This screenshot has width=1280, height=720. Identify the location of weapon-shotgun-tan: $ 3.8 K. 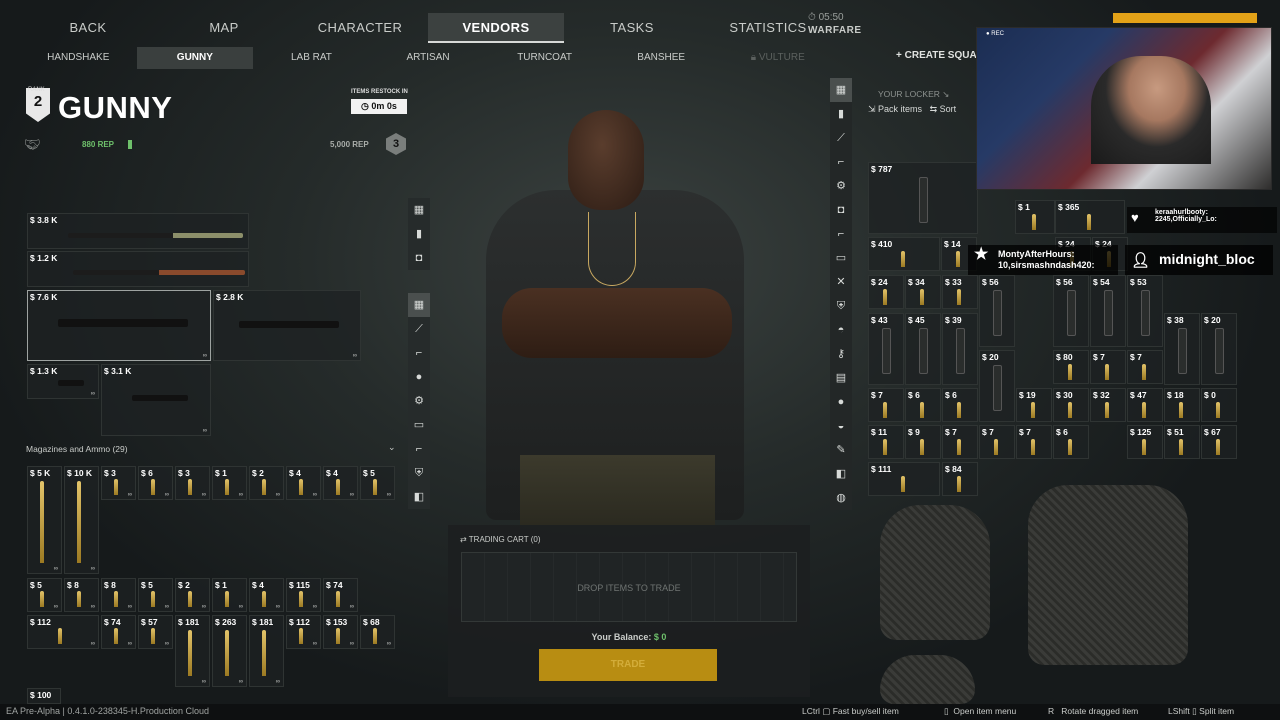
(138, 231).